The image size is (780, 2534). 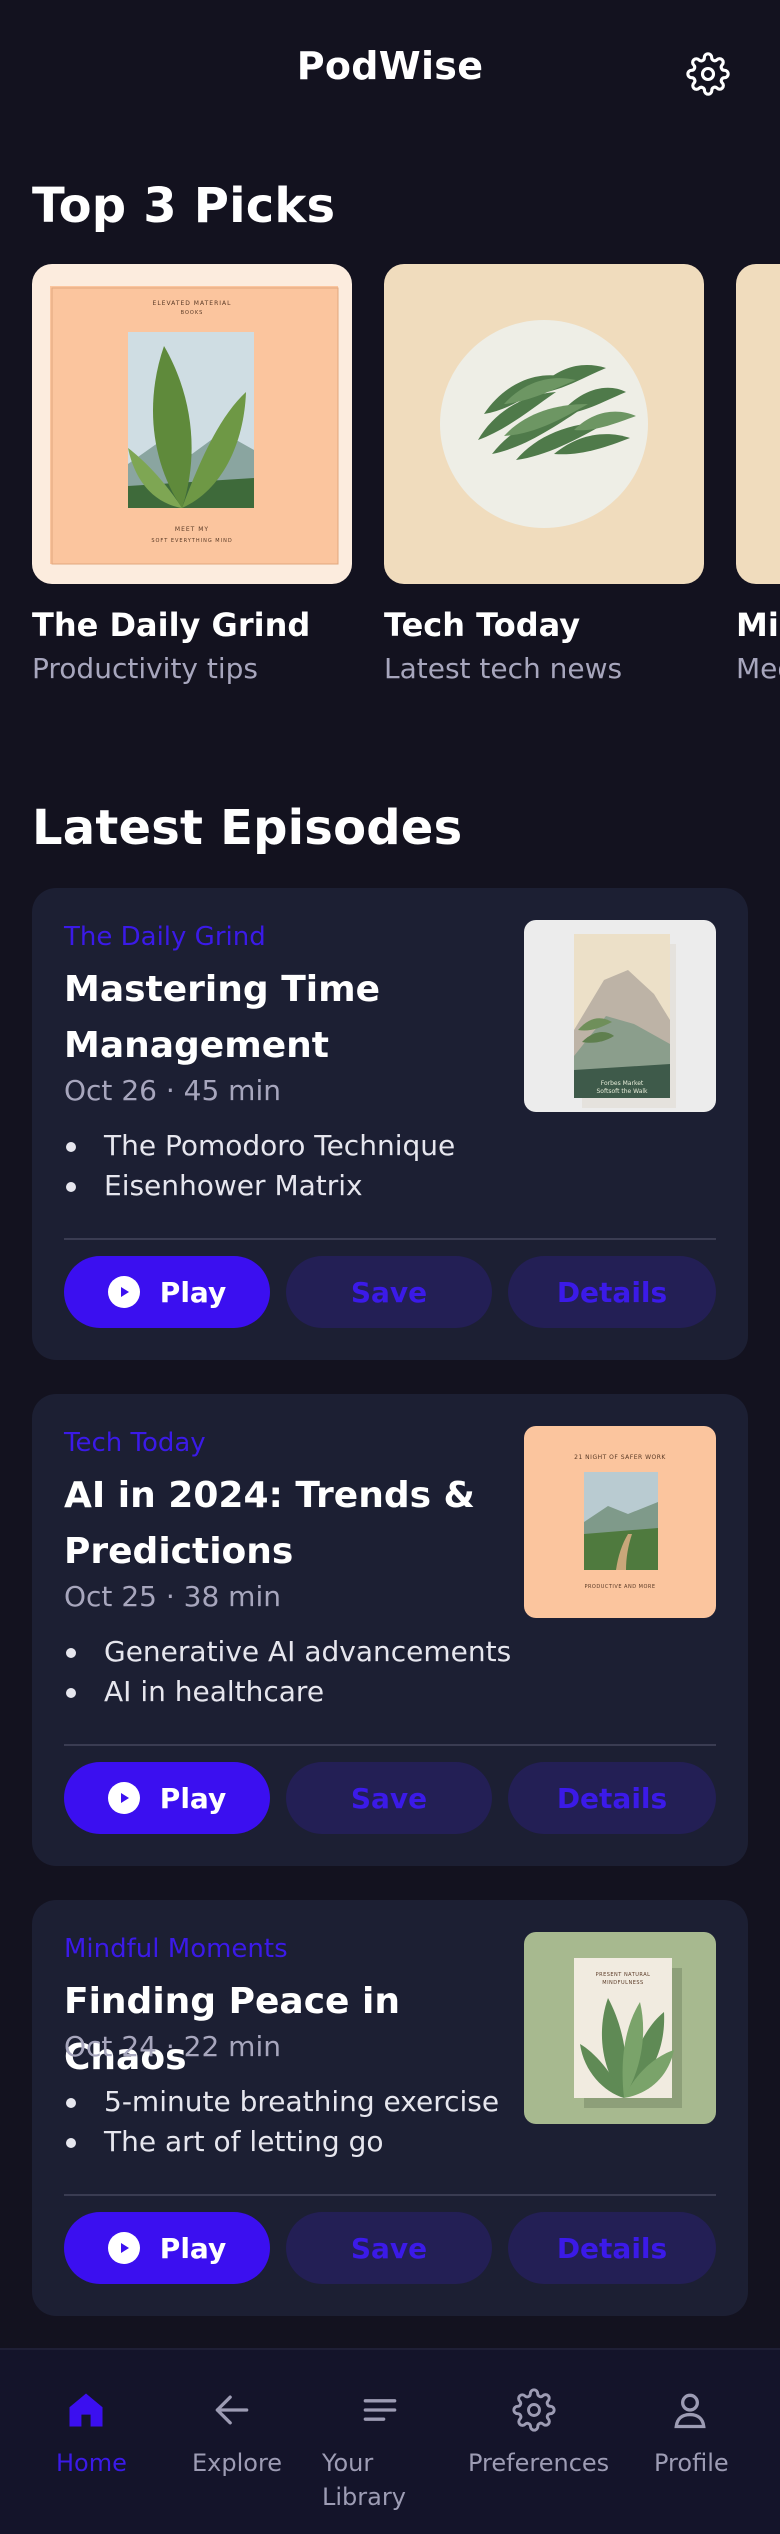 I want to click on cover-bottom-text: MEET MY, so click(x=192, y=529).